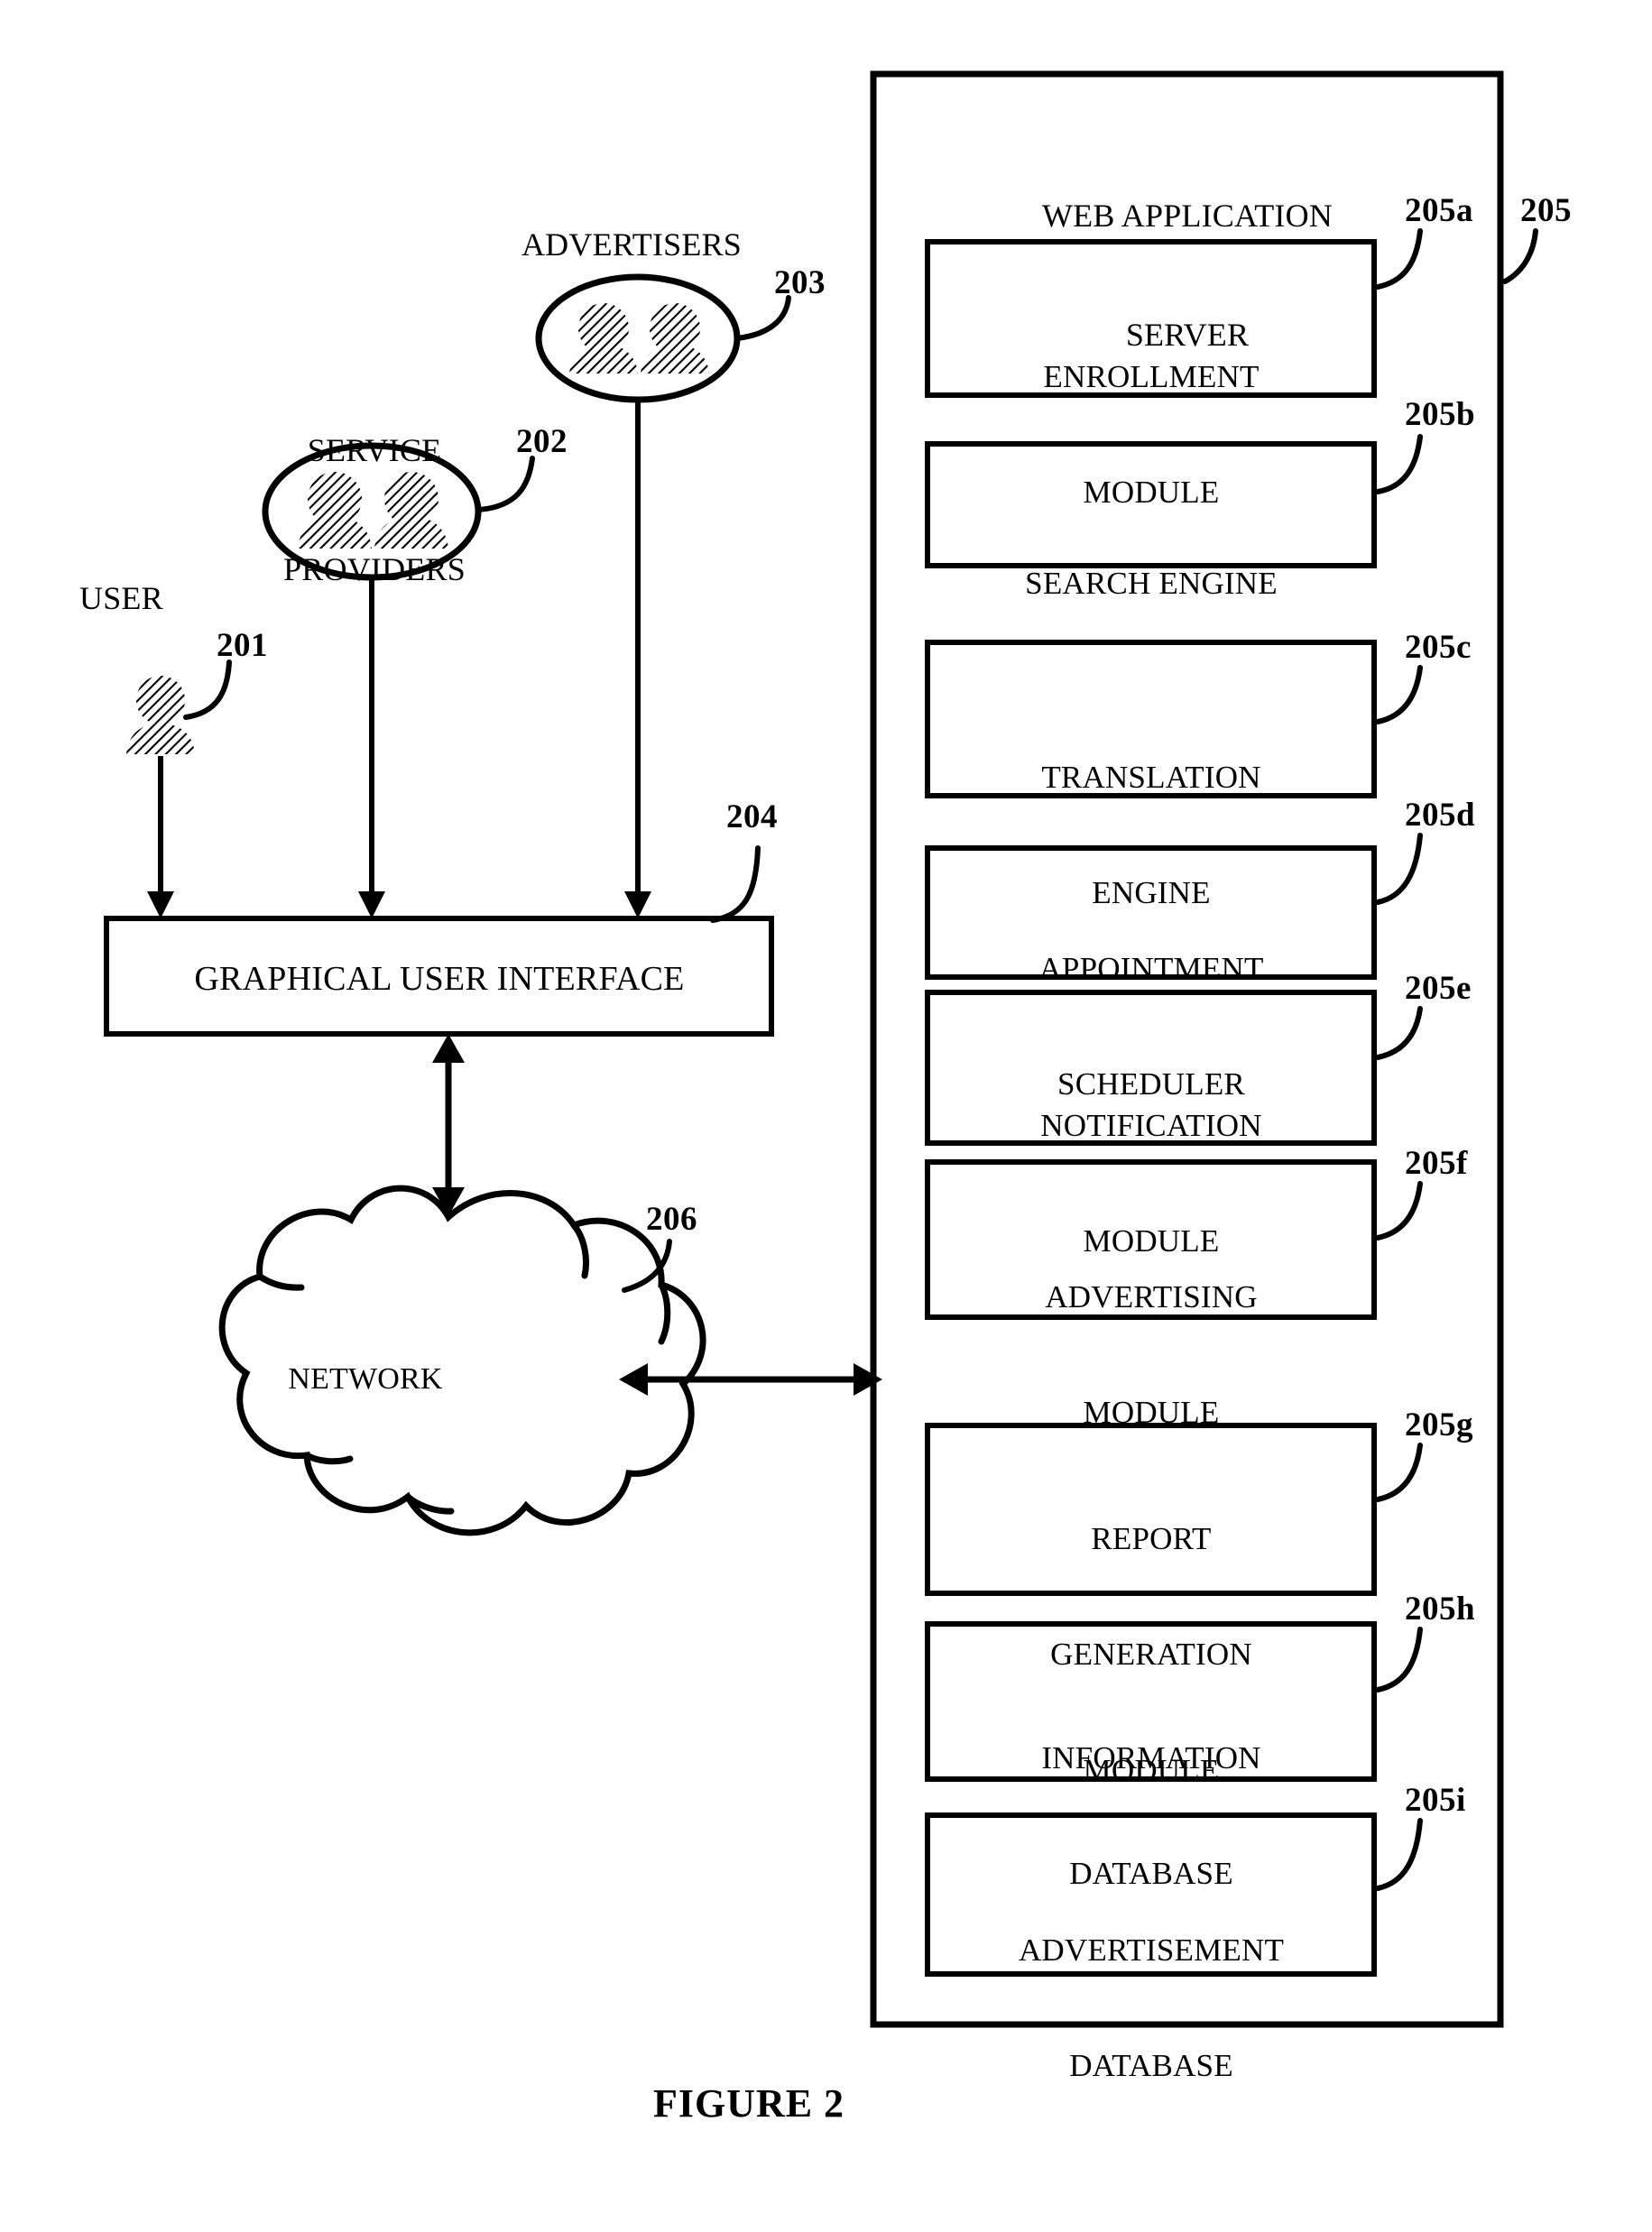 The width and height of the screenshot is (1652, 2232). Describe the element at coordinates (633, 1380) in the screenshot. I see `network-server-arrowhead-left` at that location.